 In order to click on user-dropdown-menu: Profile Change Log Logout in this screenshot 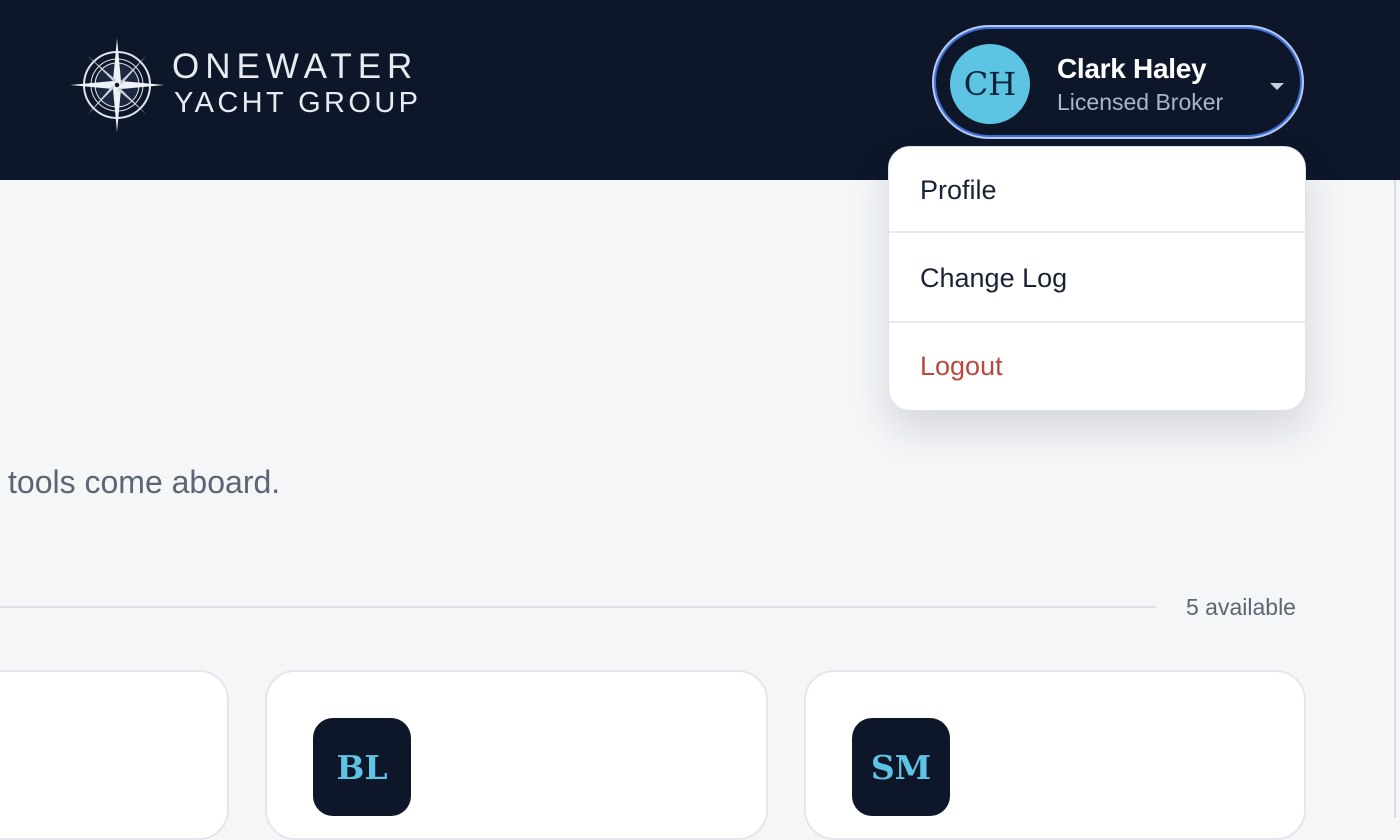, I will do `click(1097, 278)`.